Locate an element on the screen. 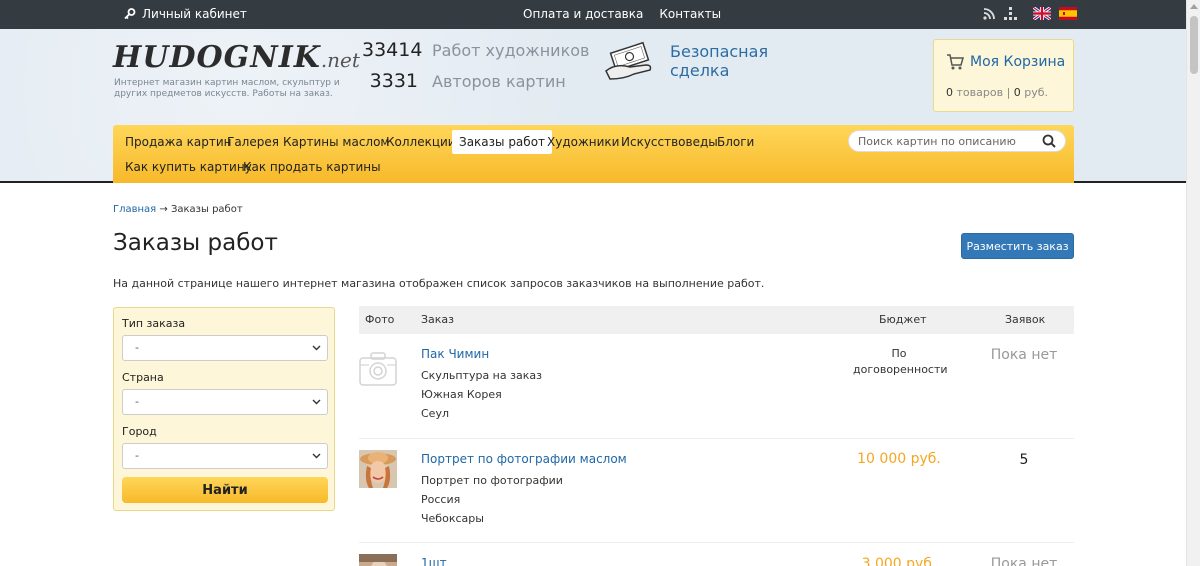 The width and height of the screenshot is (1200, 566). cart-widget: Моя Корзина 0 товаров | 0 руб. is located at coordinates (1003, 75).